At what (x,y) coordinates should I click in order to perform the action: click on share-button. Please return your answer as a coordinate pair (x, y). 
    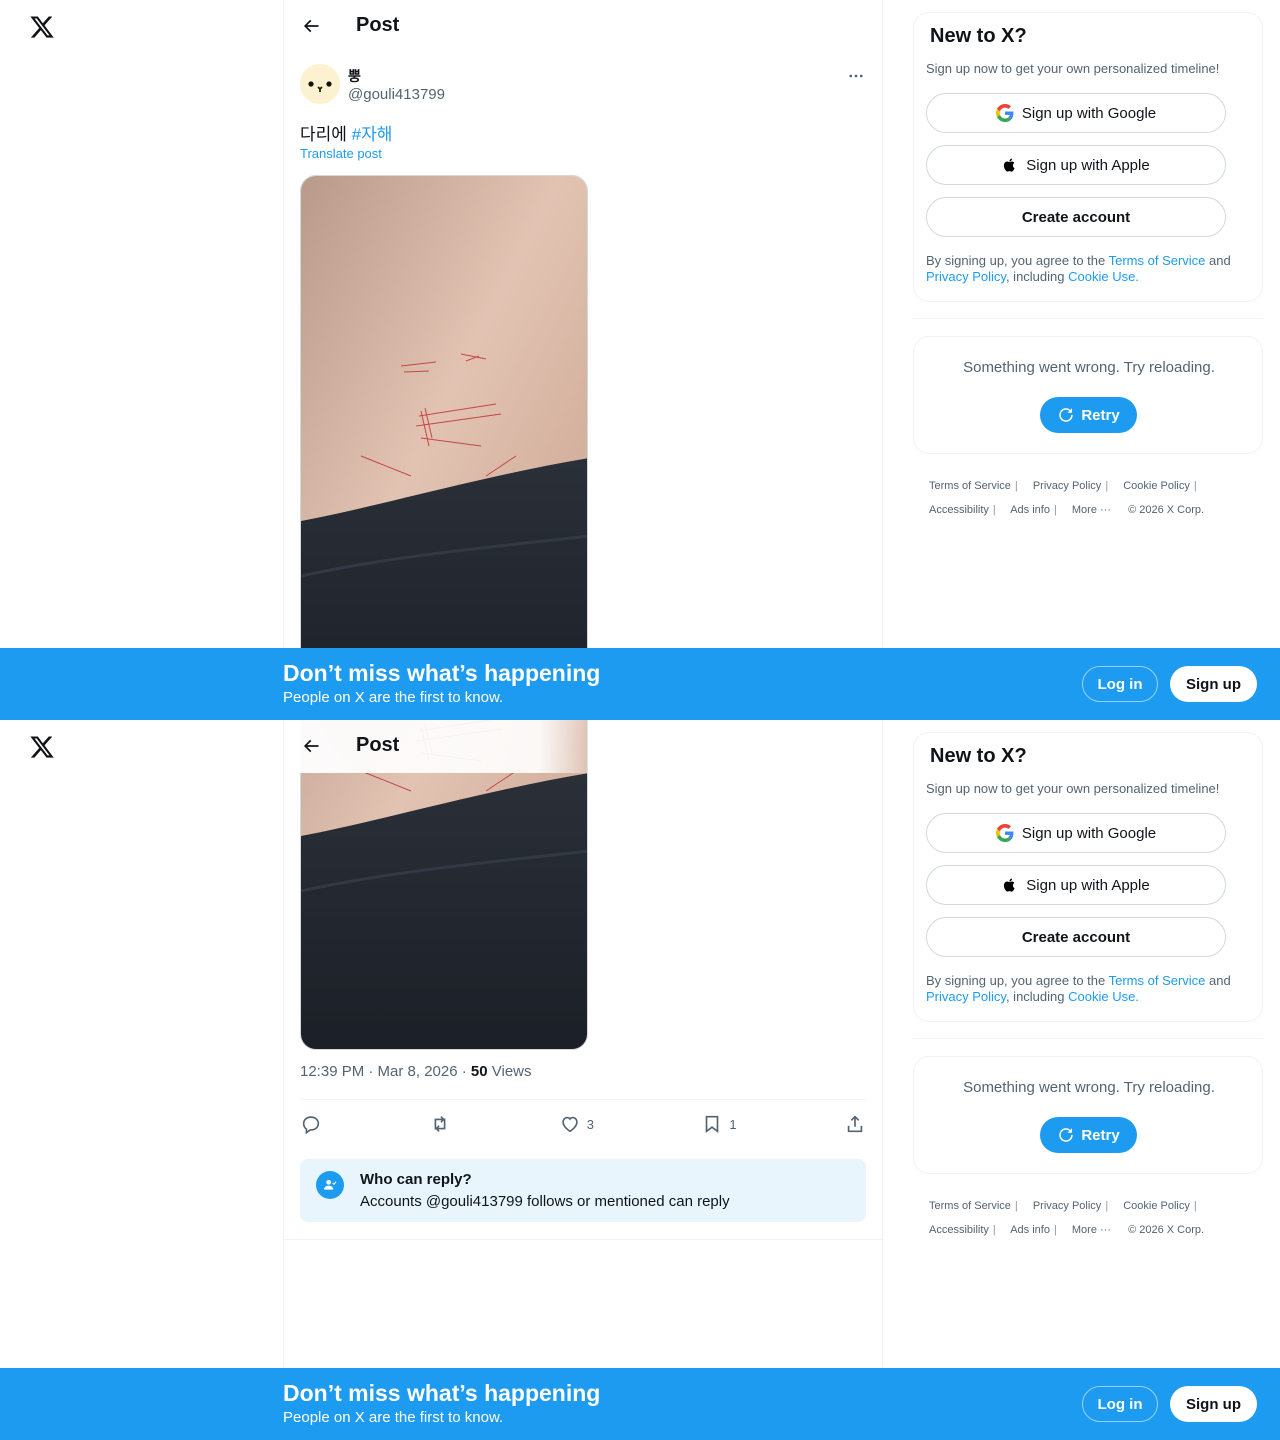
    Looking at the image, I should click on (855, 1124).